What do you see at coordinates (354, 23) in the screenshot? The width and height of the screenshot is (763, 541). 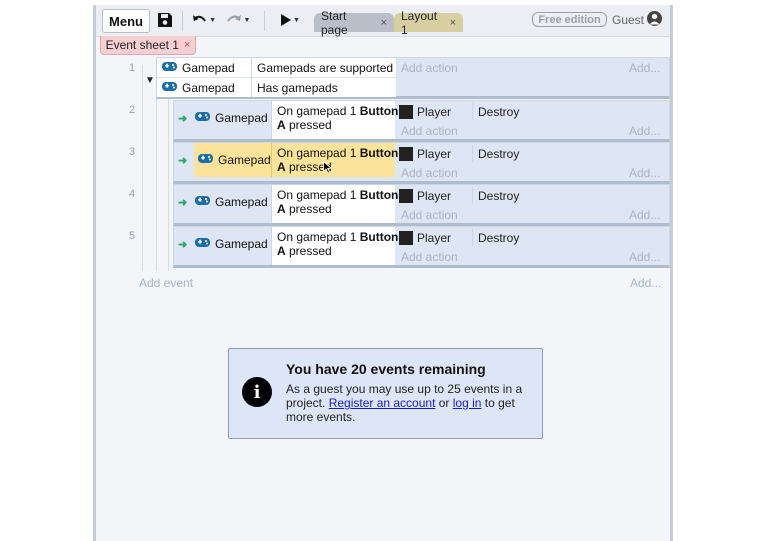 I see `tab-start-page: Start page ×` at bounding box center [354, 23].